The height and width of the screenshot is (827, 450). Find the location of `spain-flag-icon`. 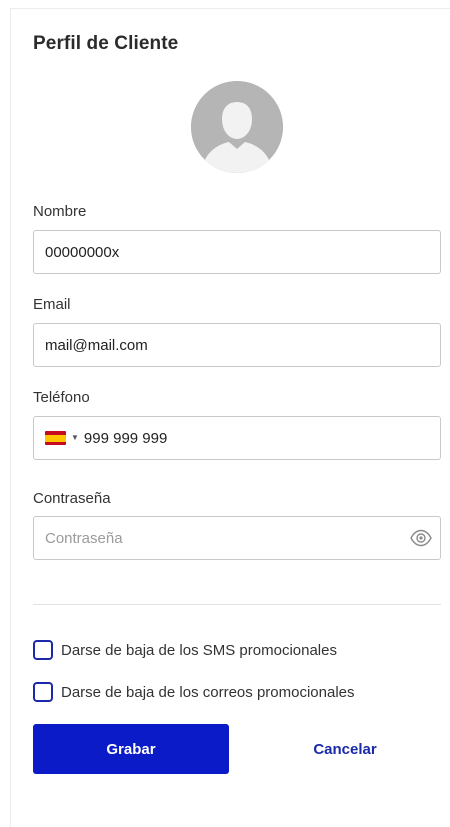

spain-flag-icon is located at coordinates (55, 438).